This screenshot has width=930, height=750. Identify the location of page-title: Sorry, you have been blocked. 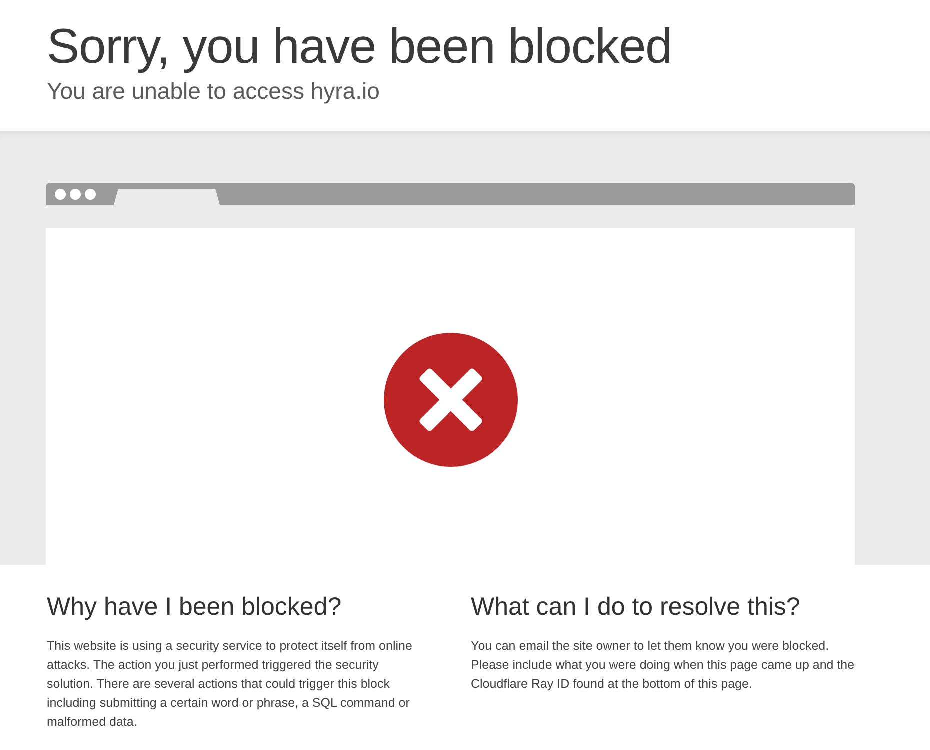
(359, 47).